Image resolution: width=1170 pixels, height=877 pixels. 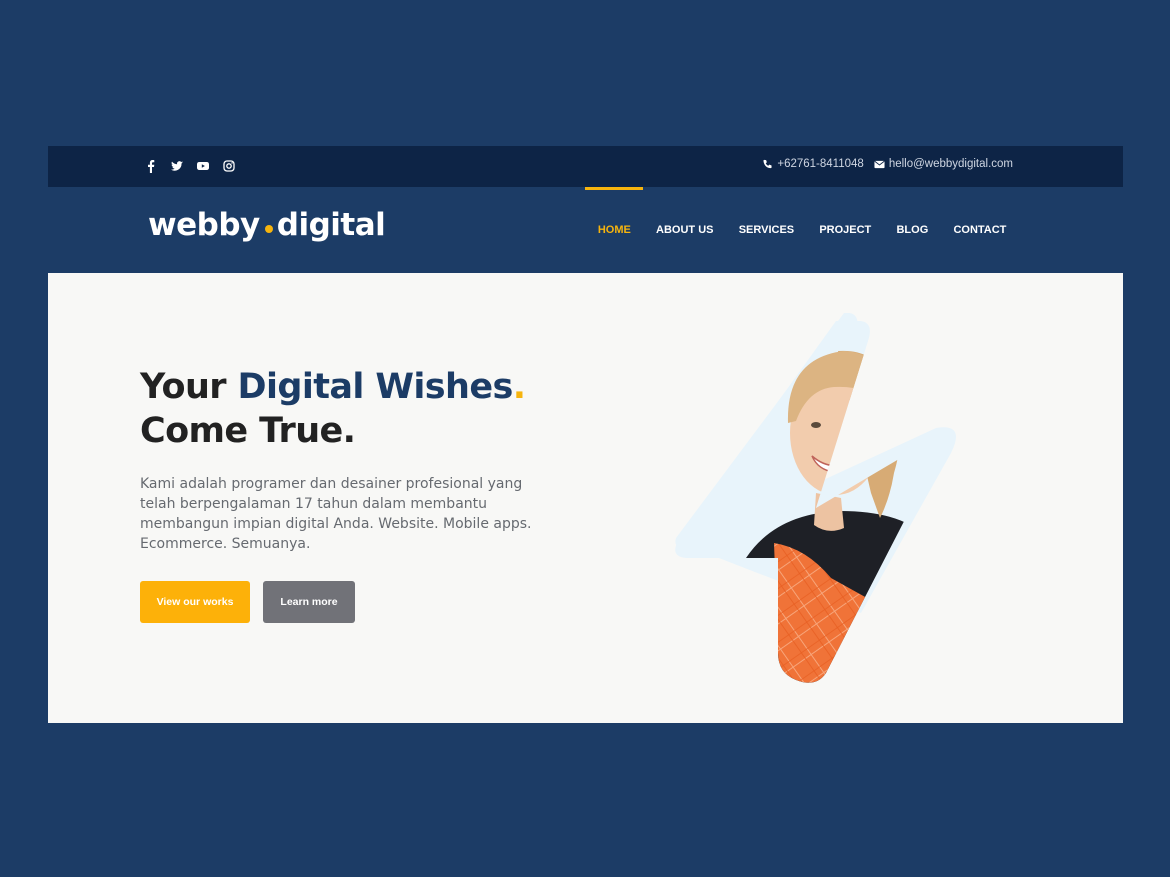 I want to click on headline-accent: Digital Wishes, so click(x=375, y=387).